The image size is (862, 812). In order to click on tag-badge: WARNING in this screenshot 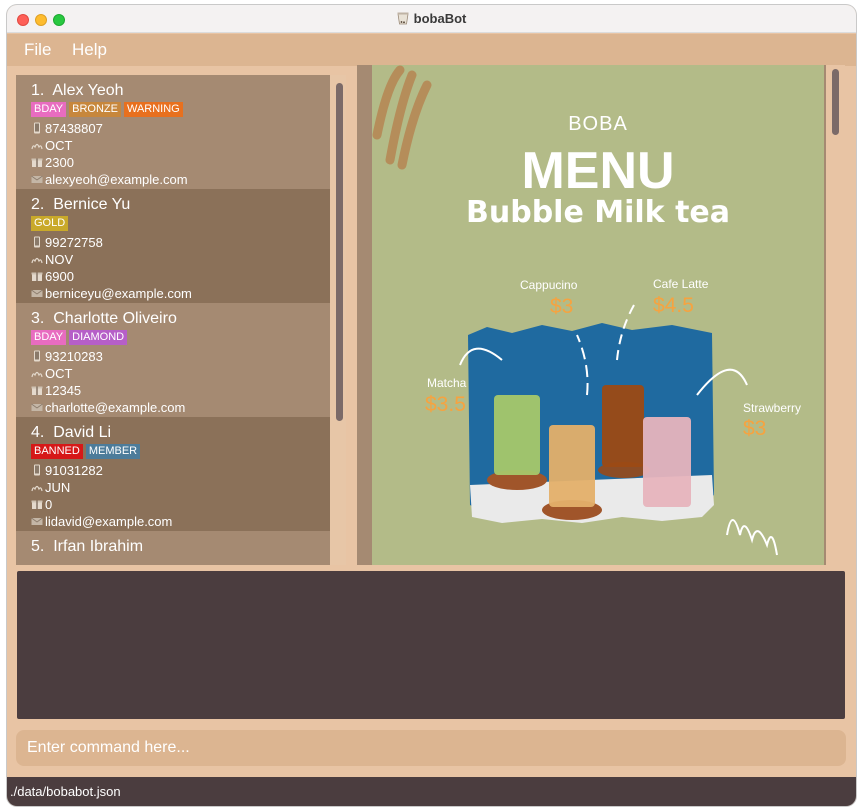, I will do `click(153, 109)`.